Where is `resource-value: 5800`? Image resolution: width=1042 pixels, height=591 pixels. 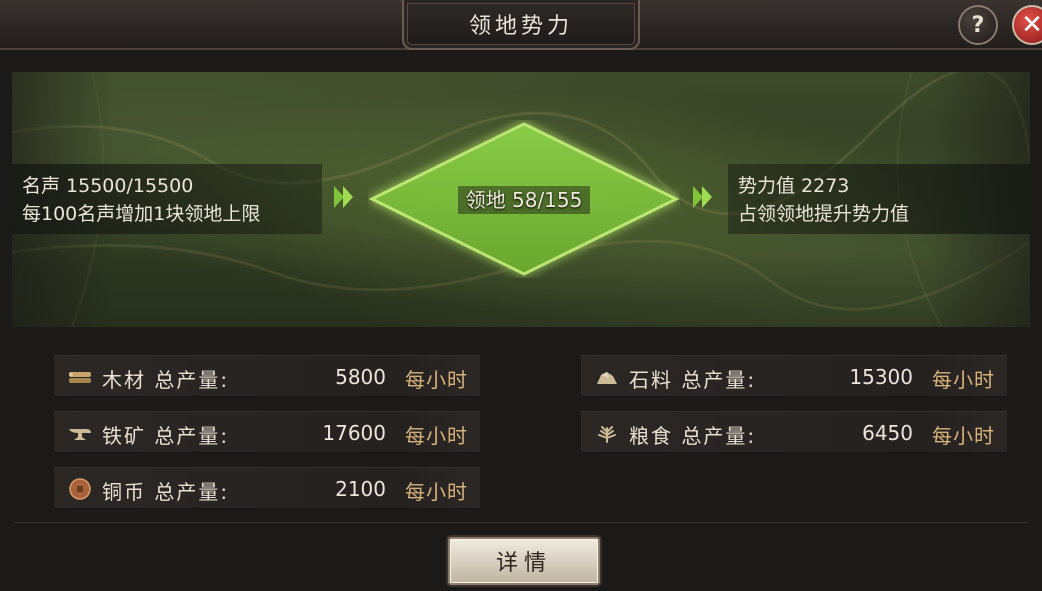 resource-value: 5800 is located at coordinates (360, 377).